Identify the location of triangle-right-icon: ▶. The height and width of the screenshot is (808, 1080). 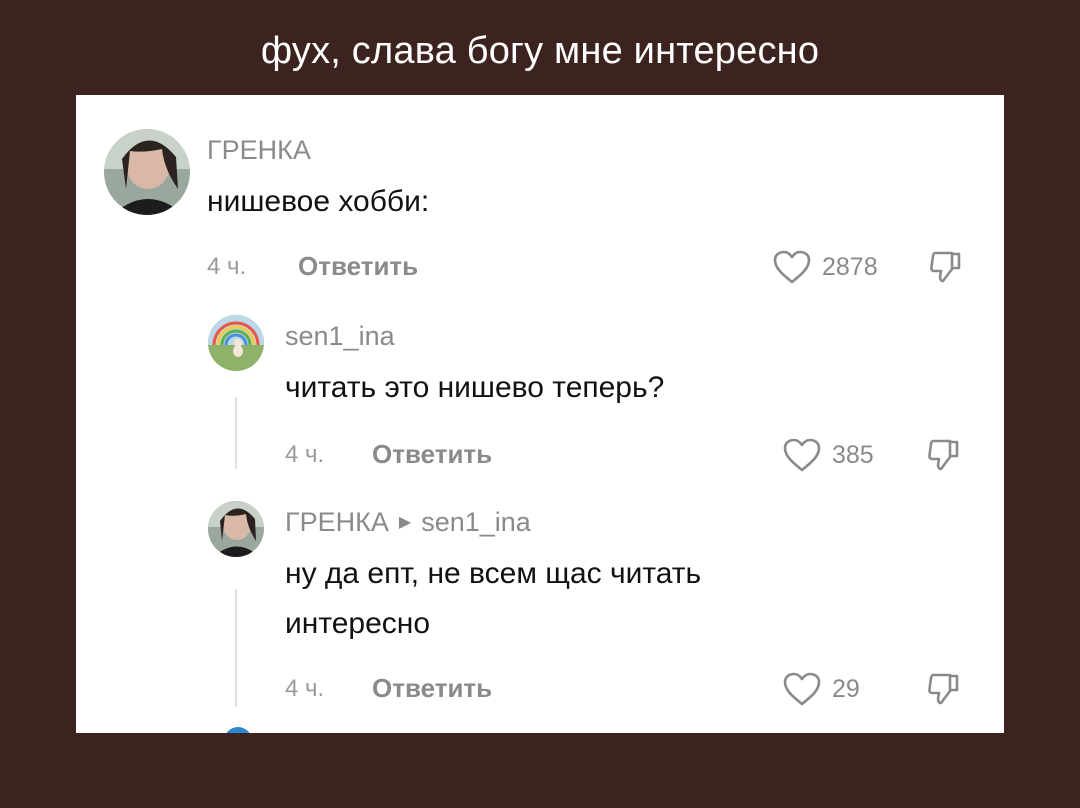
(405, 522).